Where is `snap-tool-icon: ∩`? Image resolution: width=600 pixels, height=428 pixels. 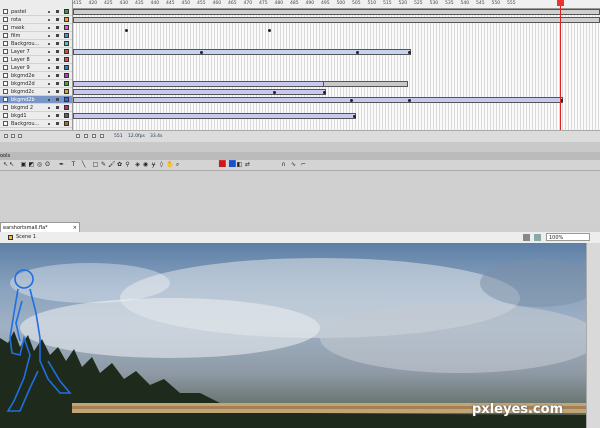
snap-tool-icon: ∩ is located at coordinates (283, 164).